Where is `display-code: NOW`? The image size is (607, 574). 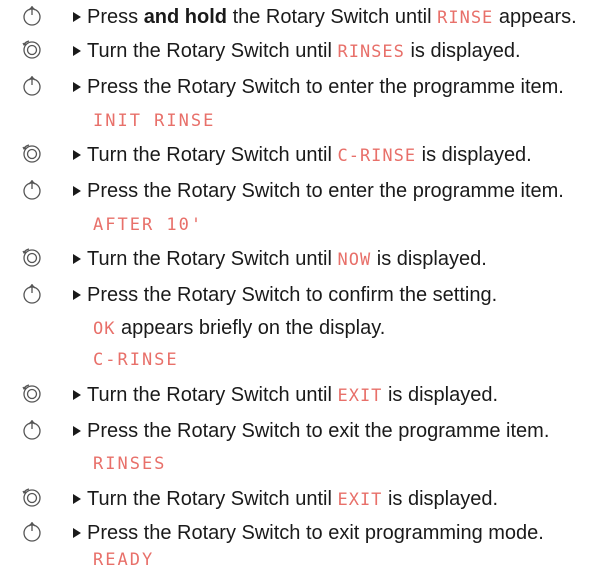
display-code: NOW is located at coordinates (354, 260).